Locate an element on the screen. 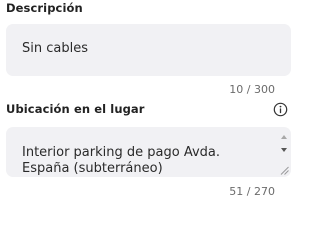 Image resolution: width=320 pixels, height=240 pixels. location-label: Ubicación en el lugar is located at coordinates (75, 109).